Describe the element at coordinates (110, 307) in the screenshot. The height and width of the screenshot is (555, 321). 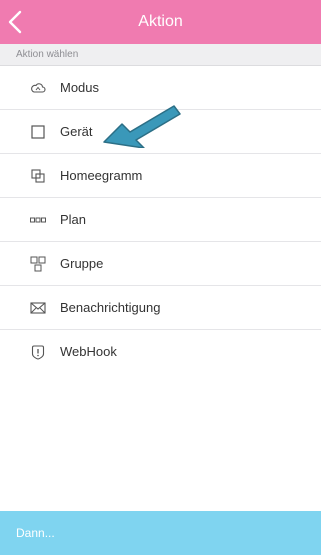
I see `action-label: Benachrichtigung` at that location.